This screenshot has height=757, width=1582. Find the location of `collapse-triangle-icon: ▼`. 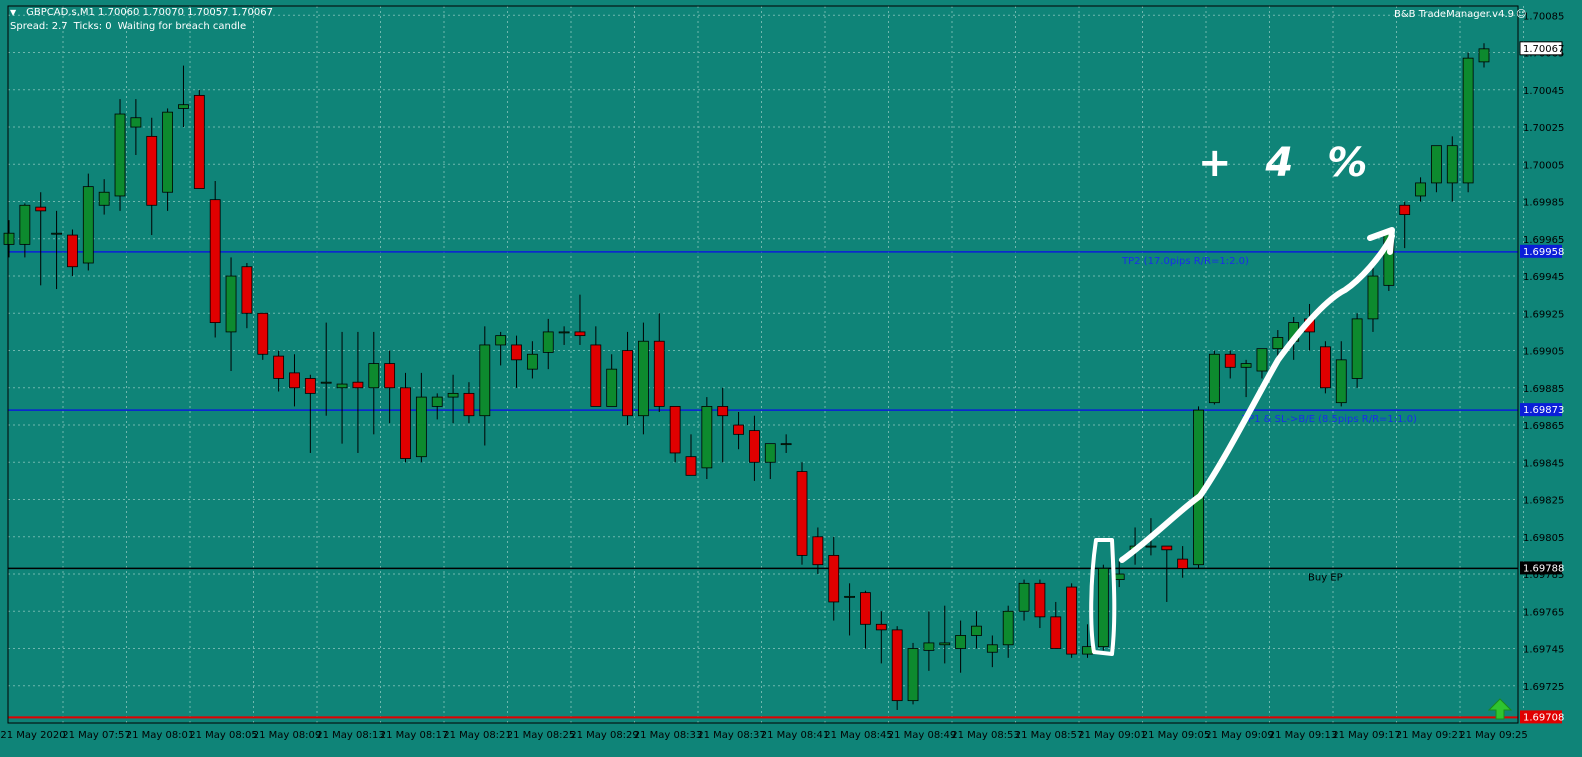

collapse-triangle-icon: ▼ is located at coordinates (13, 13).